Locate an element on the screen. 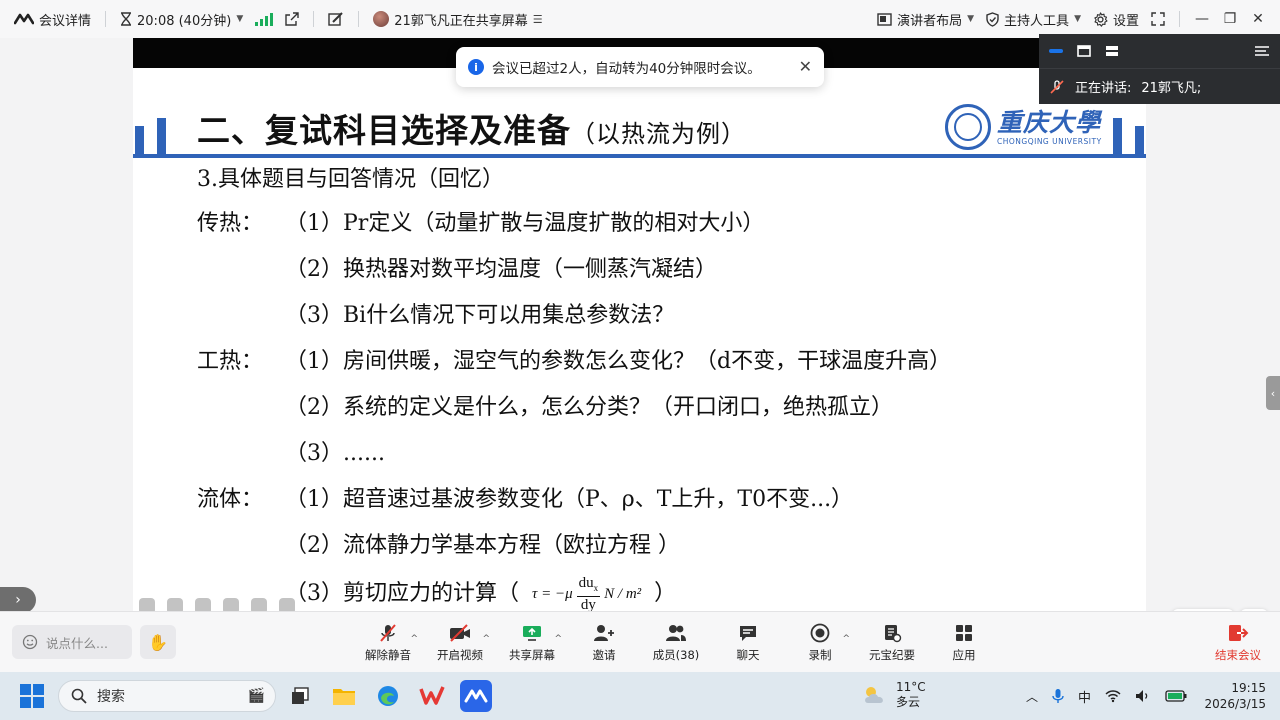  header-divider-line is located at coordinates (639, 156).